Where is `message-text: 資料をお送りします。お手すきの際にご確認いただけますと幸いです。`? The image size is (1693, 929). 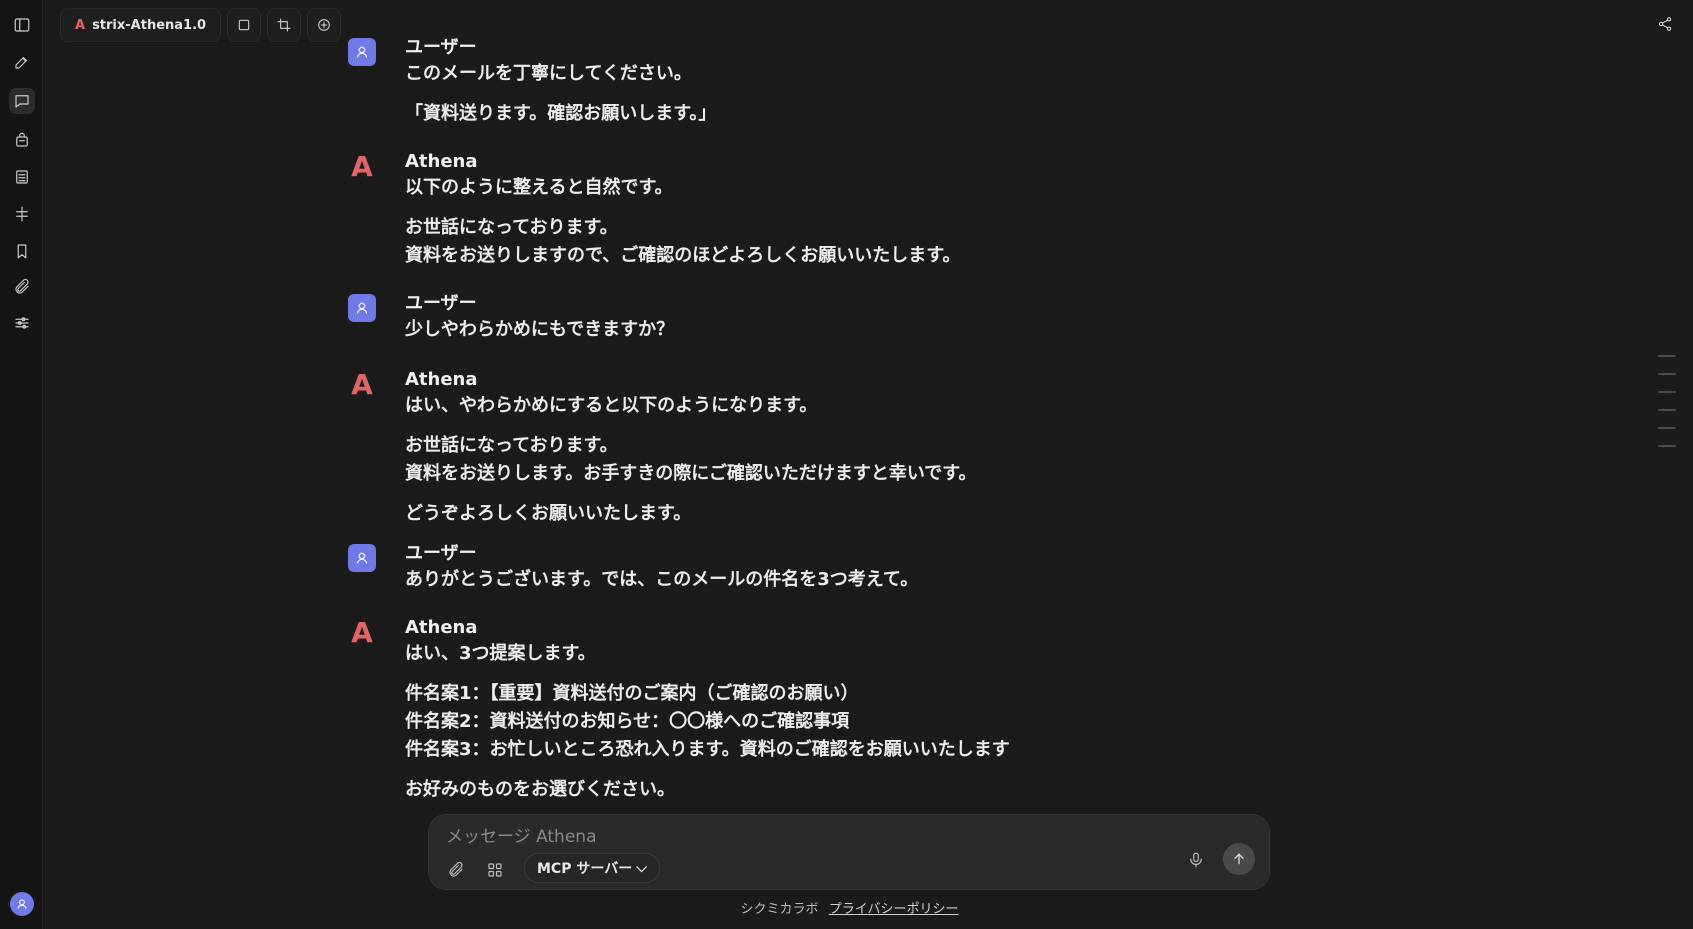 message-text: 資料をお送りします。お手すきの際にご確認いただけますと幸いです。 is located at coordinates (691, 473).